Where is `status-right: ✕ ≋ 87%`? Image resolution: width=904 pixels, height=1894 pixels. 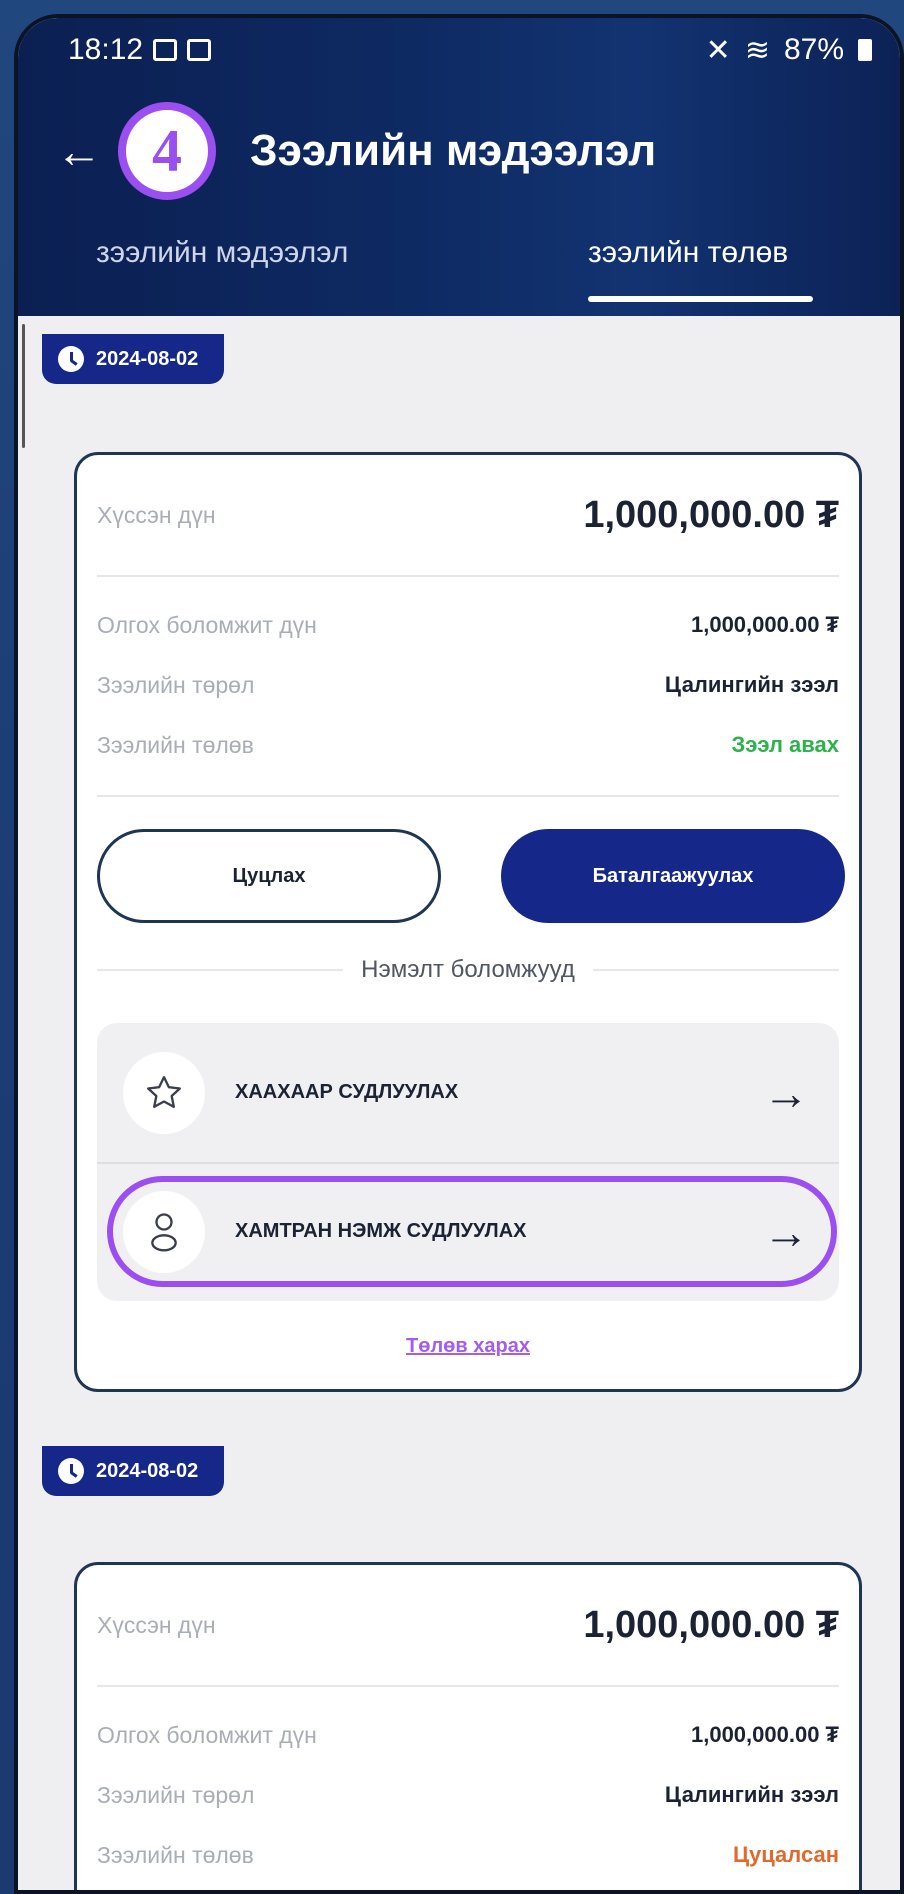 status-right: ✕ ≋ 87% is located at coordinates (789, 50).